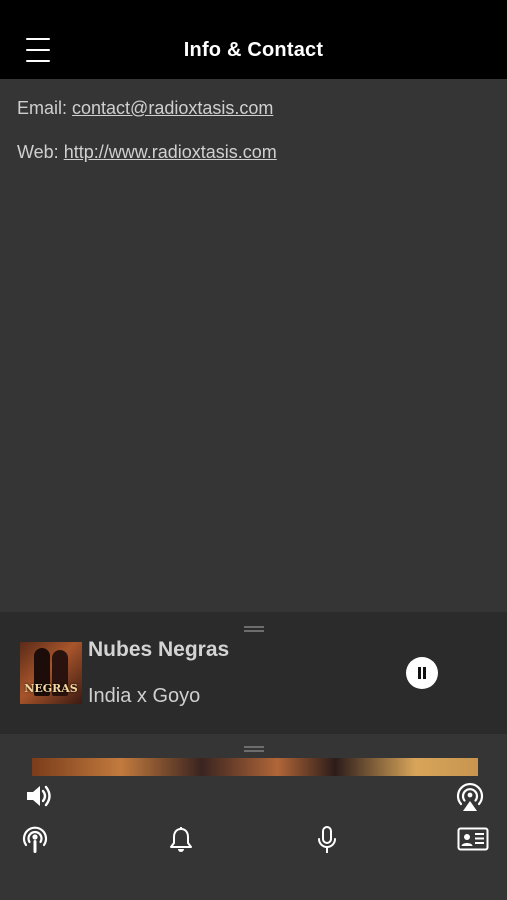 The height and width of the screenshot is (900, 507). Describe the element at coordinates (35, 840) in the screenshot. I see `podcast-icon` at that location.